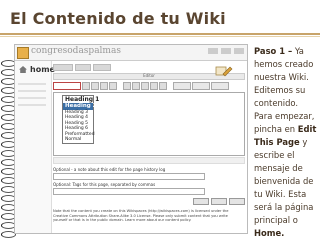 Image resolution: width=320 pixels, height=240 pixels. What do you see at coordinates (201, 201) in the screenshot?
I see `save-button` at bounding box center [201, 201].